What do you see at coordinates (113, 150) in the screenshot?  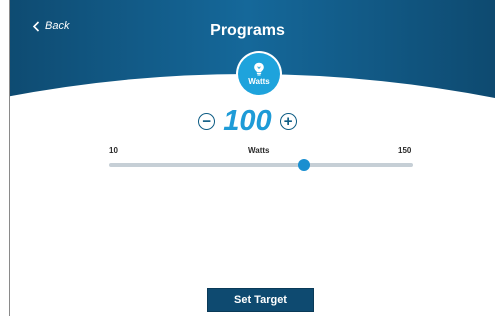 I see `slider-min-label: 10` at bounding box center [113, 150].